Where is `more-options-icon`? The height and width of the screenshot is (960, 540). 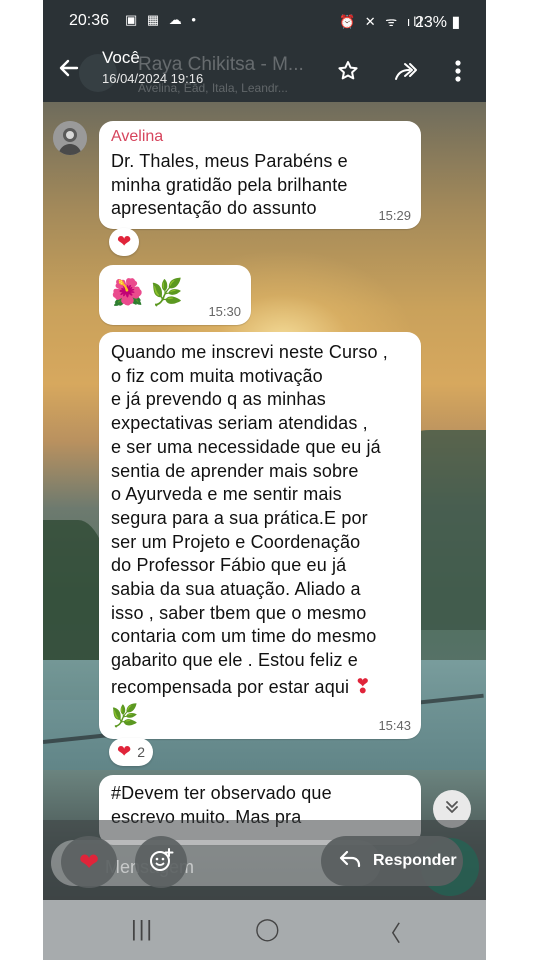 more-options-icon is located at coordinates (458, 71).